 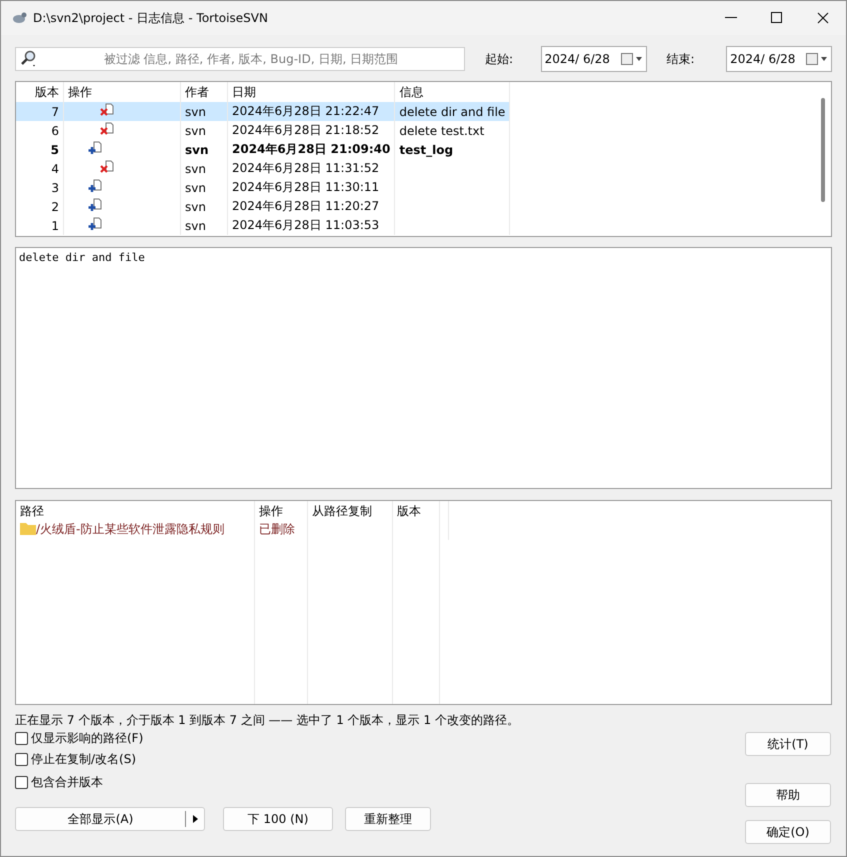 What do you see at coordinates (350, 511) in the screenshot?
I see `column-header: 从路径复制` at bounding box center [350, 511].